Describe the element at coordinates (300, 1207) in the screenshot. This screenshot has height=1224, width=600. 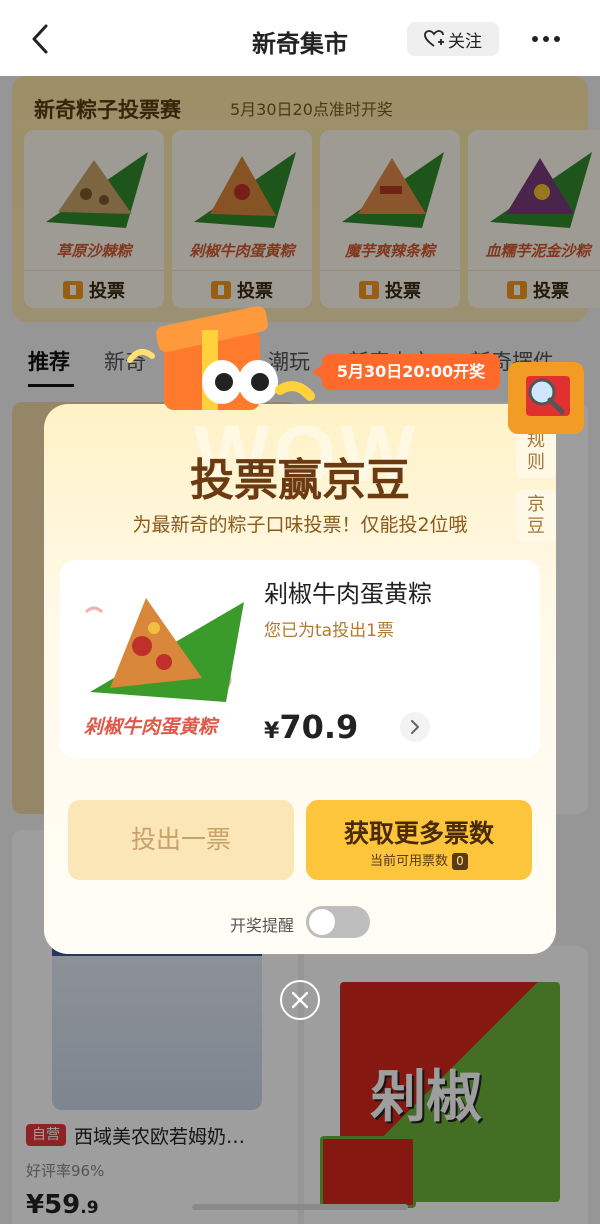
I see `home-indicator` at that location.